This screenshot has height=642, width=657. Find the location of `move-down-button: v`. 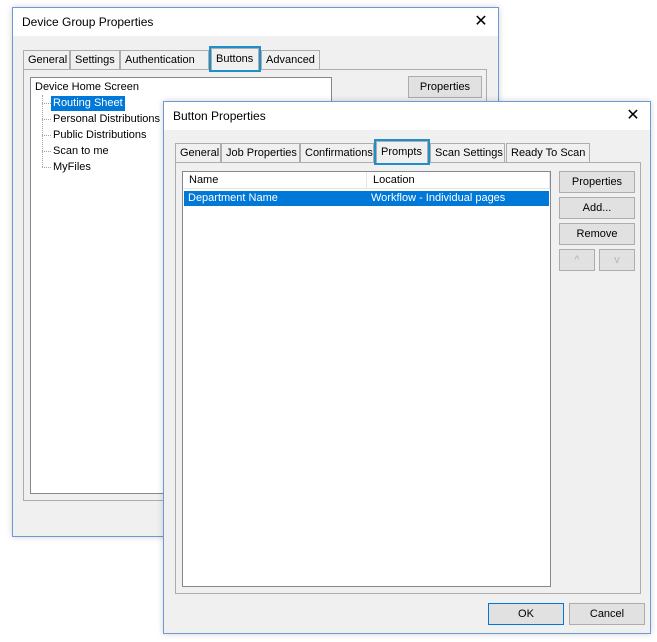

move-down-button: v is located at coordinates (617, 260).